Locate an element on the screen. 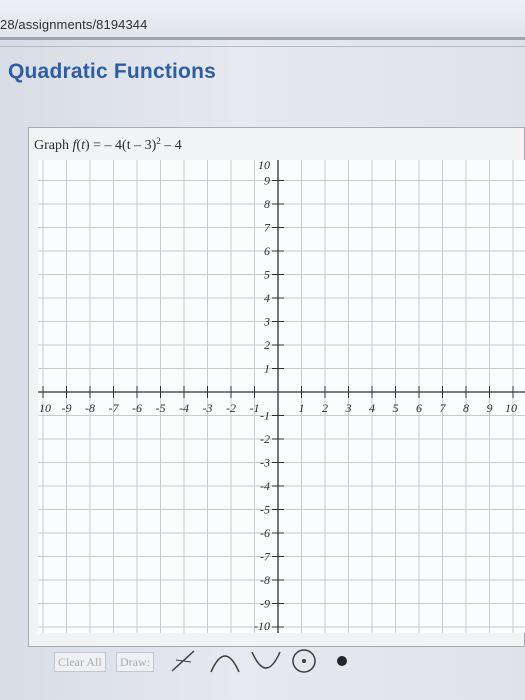  browser-url-bar: 28/assignments/8194344 is located at coordinates (262, 20).